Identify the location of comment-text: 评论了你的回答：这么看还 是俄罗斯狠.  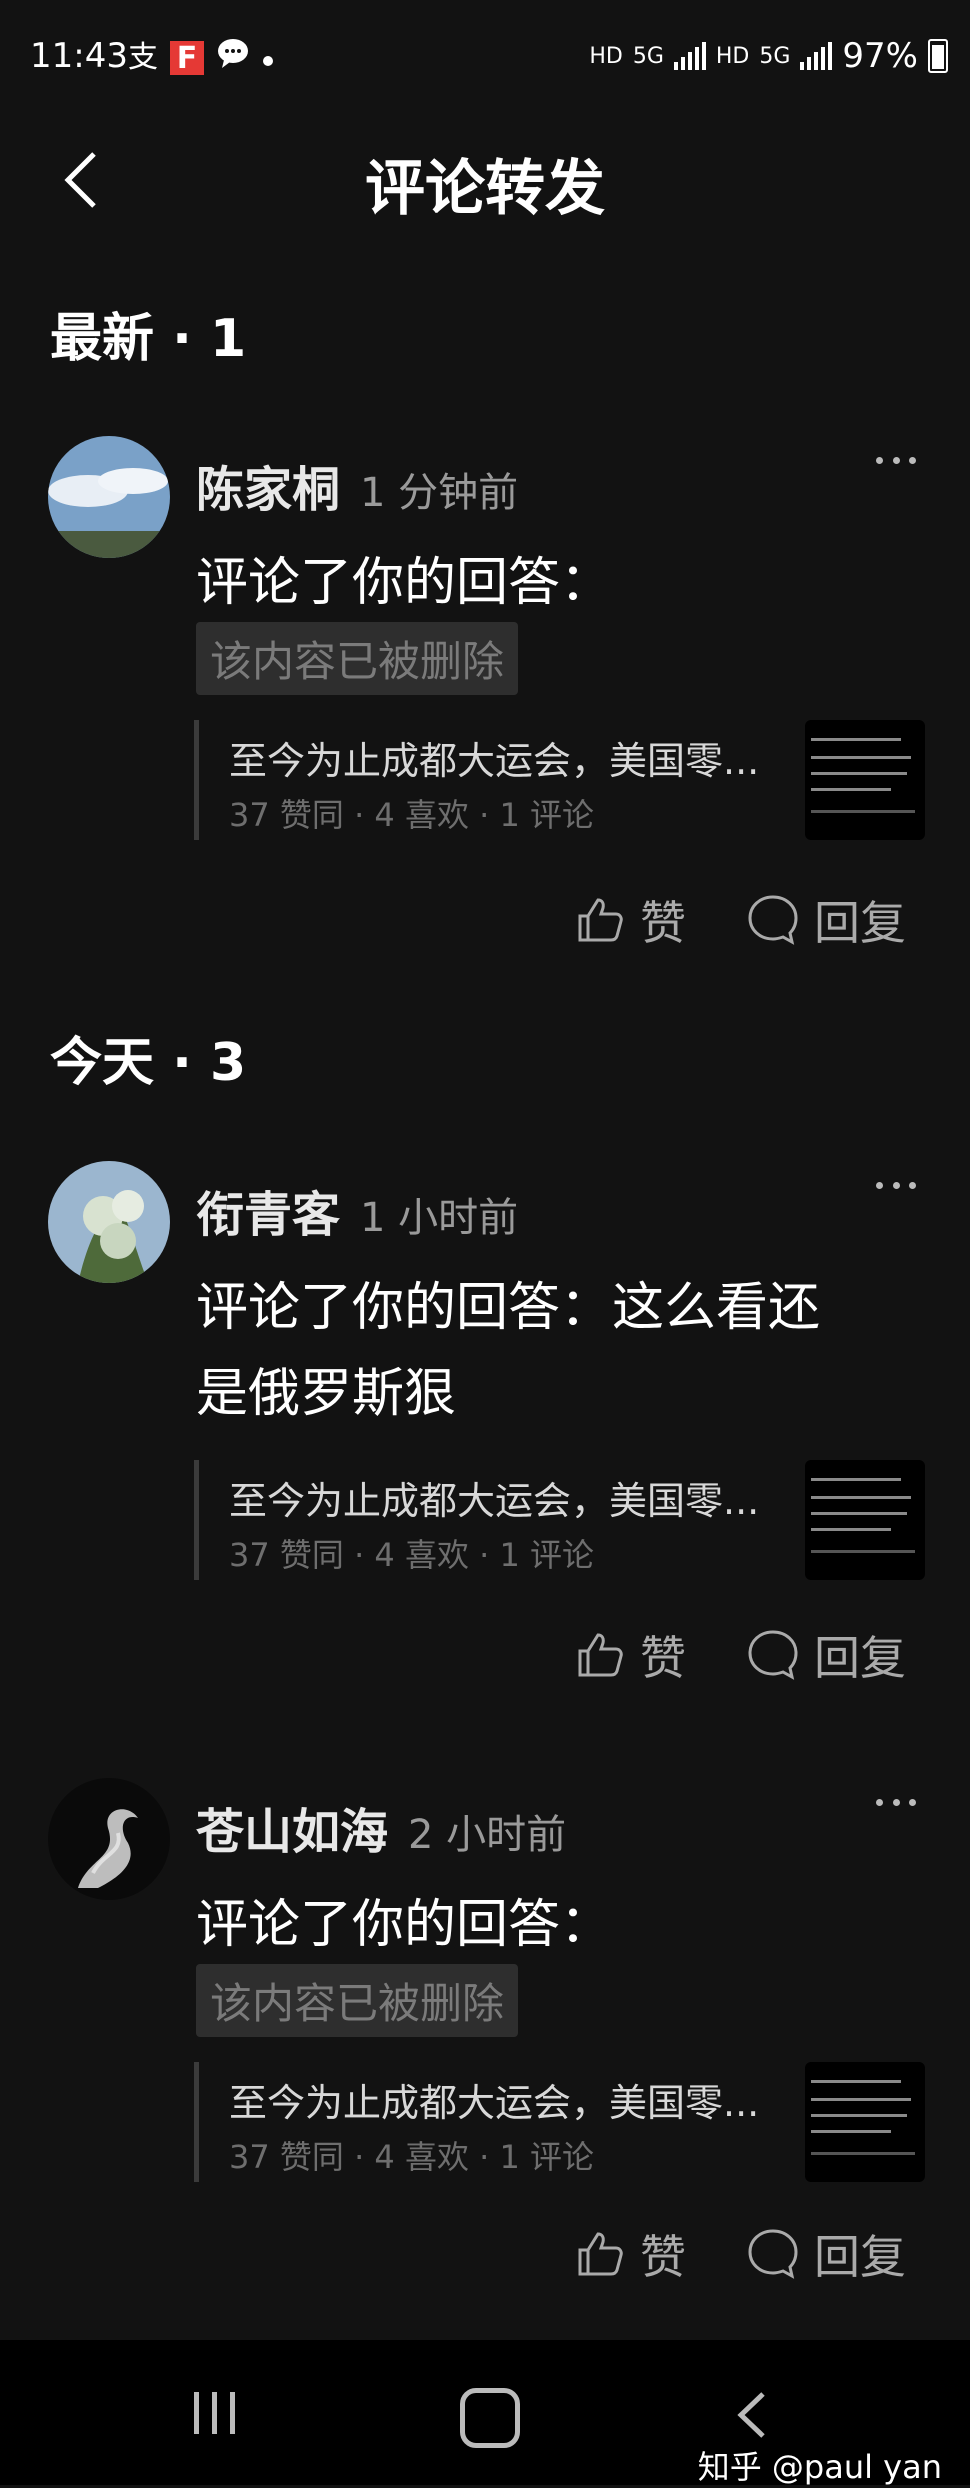
(508, 1351).